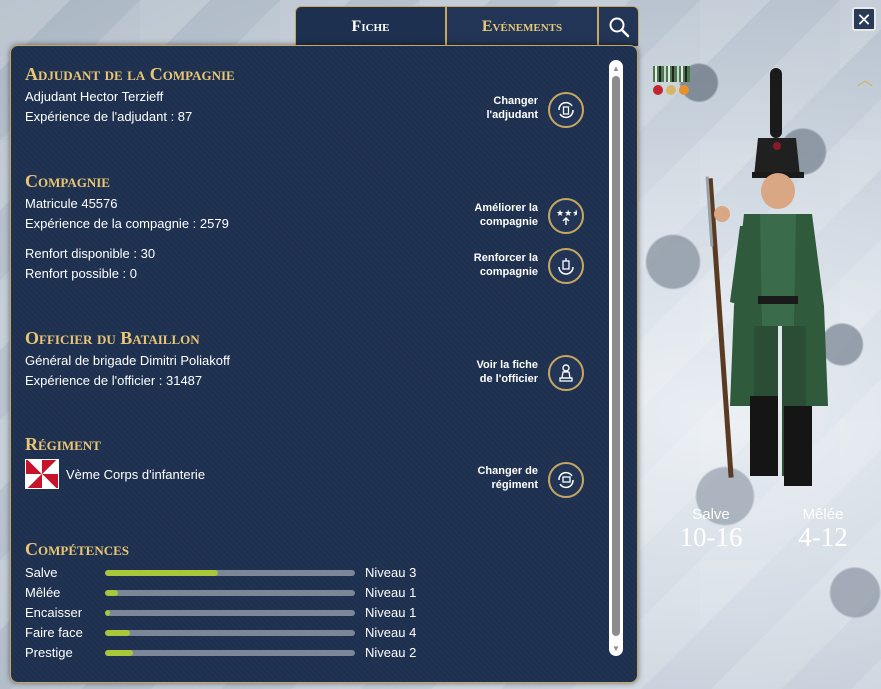 The width and height of the screenshot is (881, 689). I want to click on improve-company-button: ★★★, so click(566, 216).